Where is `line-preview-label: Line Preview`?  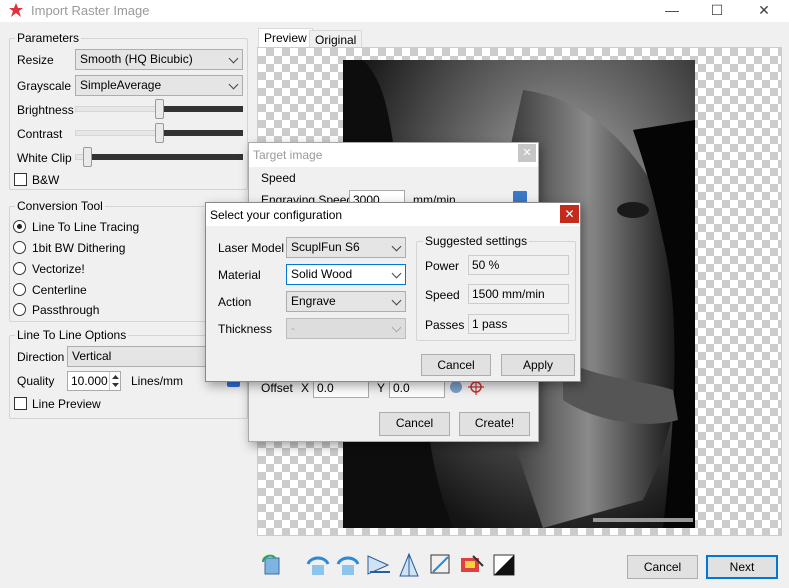 line-preview-label: Line Preview is located at coordinates (66, 404).